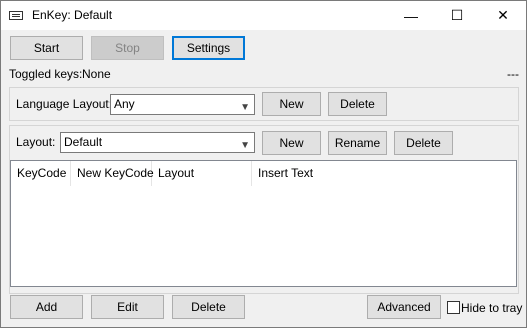 This screenshot has width=527, height=328. What do you see at coordinates (291, 104) in the screenshot?
I see `language-new-button: New` at bounding box center [291, 104].